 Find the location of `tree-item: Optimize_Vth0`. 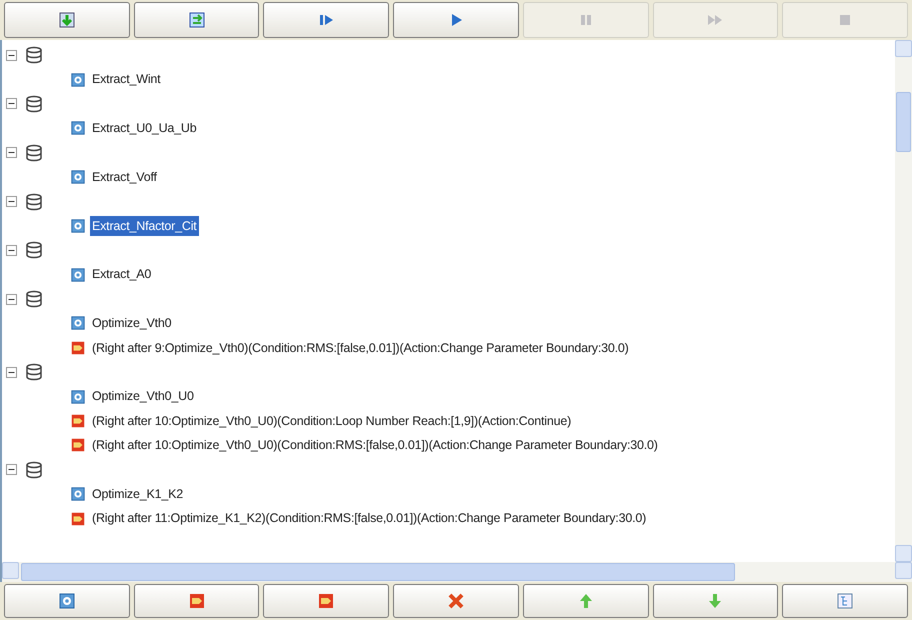

tree-item: Optimize_Vth0 is located at coordinates (132, 323).